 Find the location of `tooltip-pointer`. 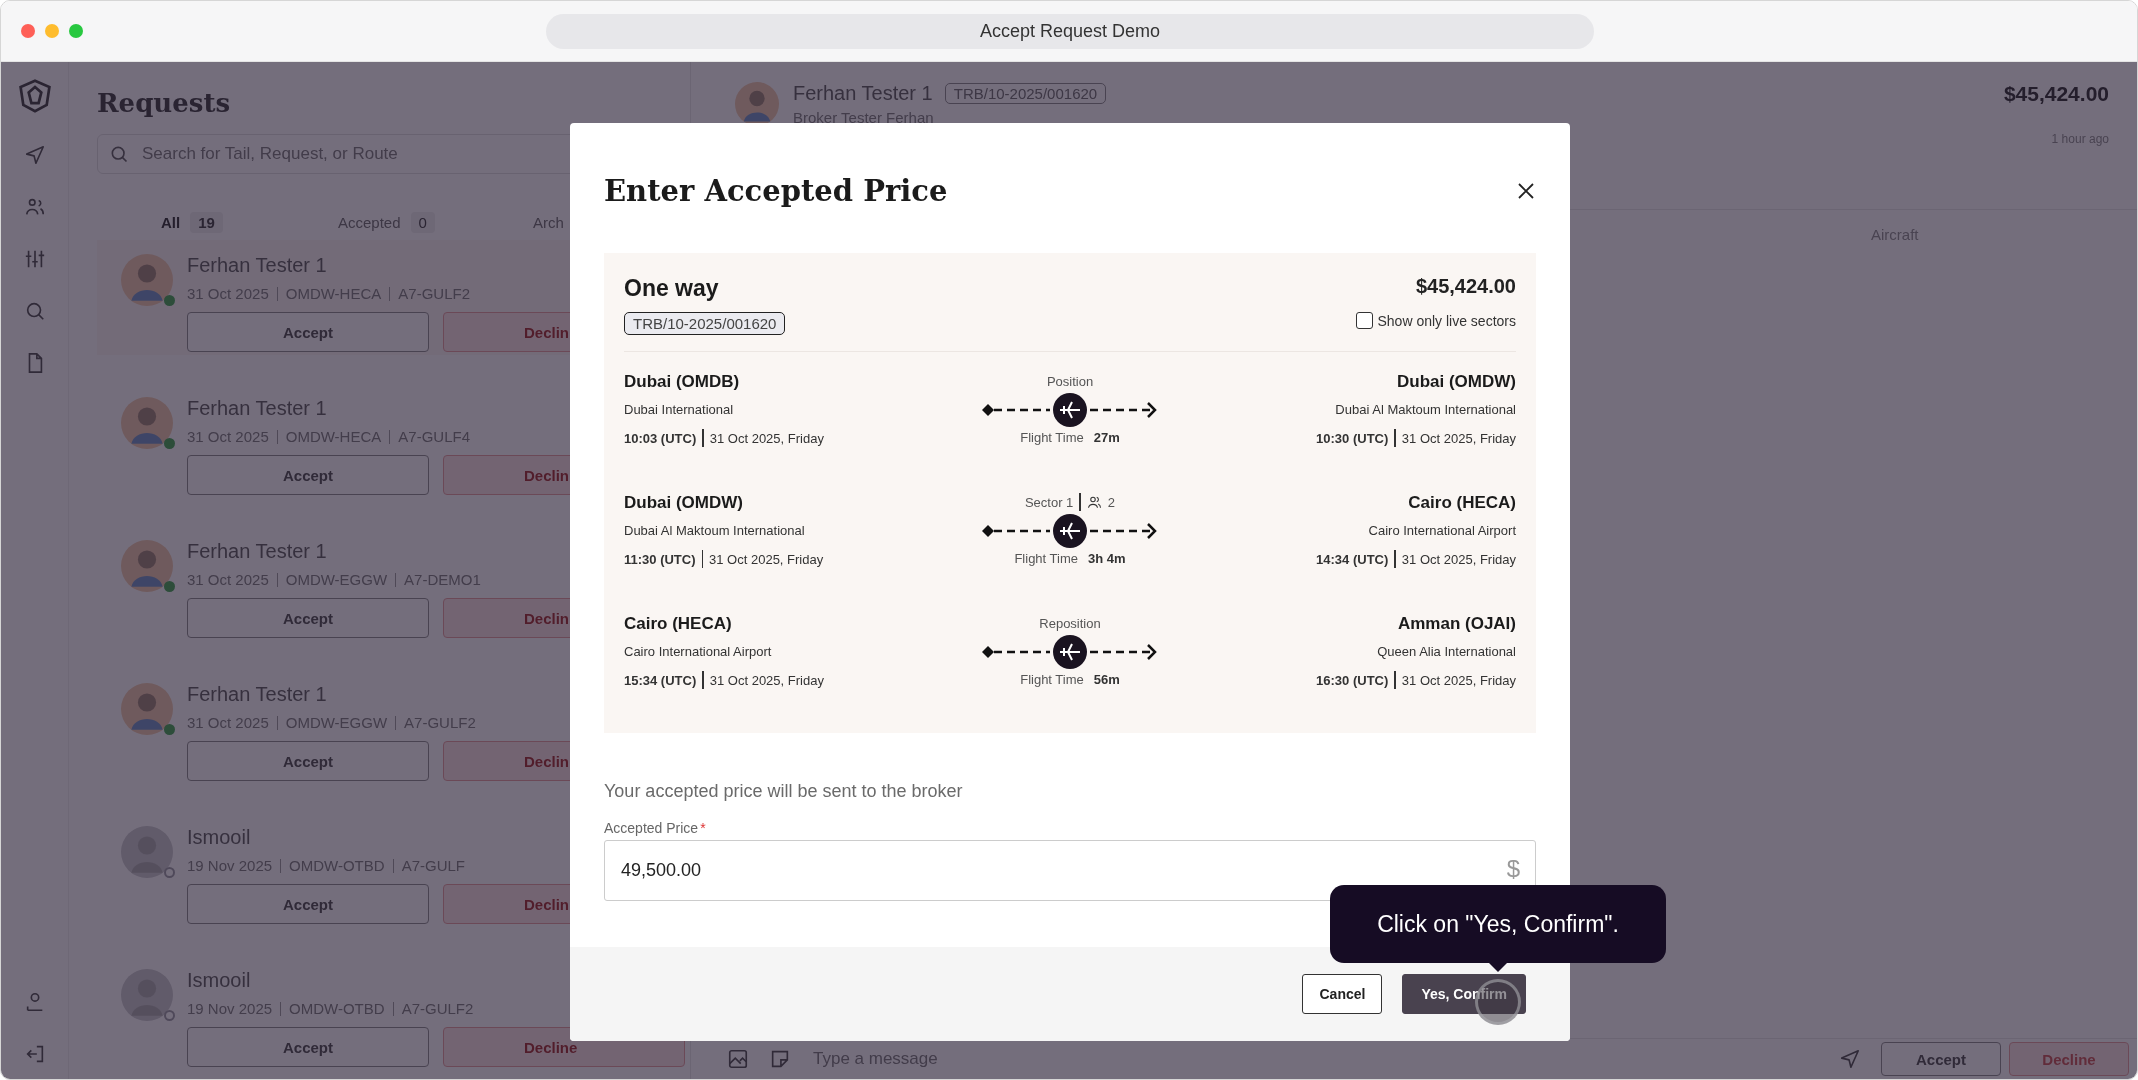

tooltip-pointer is located at coordinates (1498, 967).